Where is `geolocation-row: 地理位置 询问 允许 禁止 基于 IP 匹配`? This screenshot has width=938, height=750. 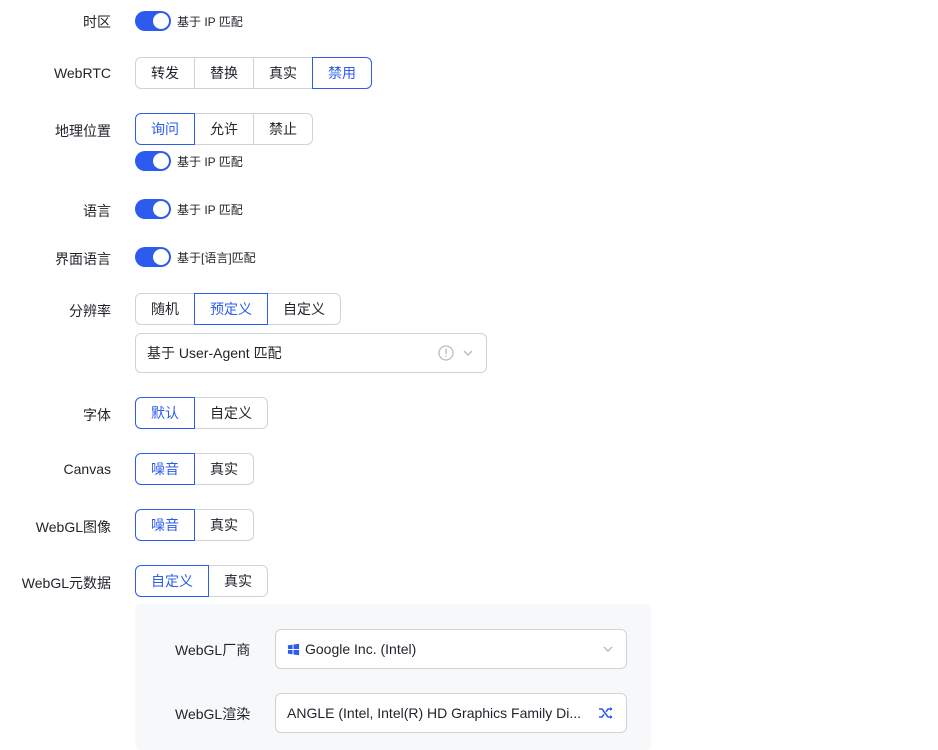 geolocation-row: 地理位置 询问 允许 禁止 基于 IP 匹配 is located at coordinates (469, 143).